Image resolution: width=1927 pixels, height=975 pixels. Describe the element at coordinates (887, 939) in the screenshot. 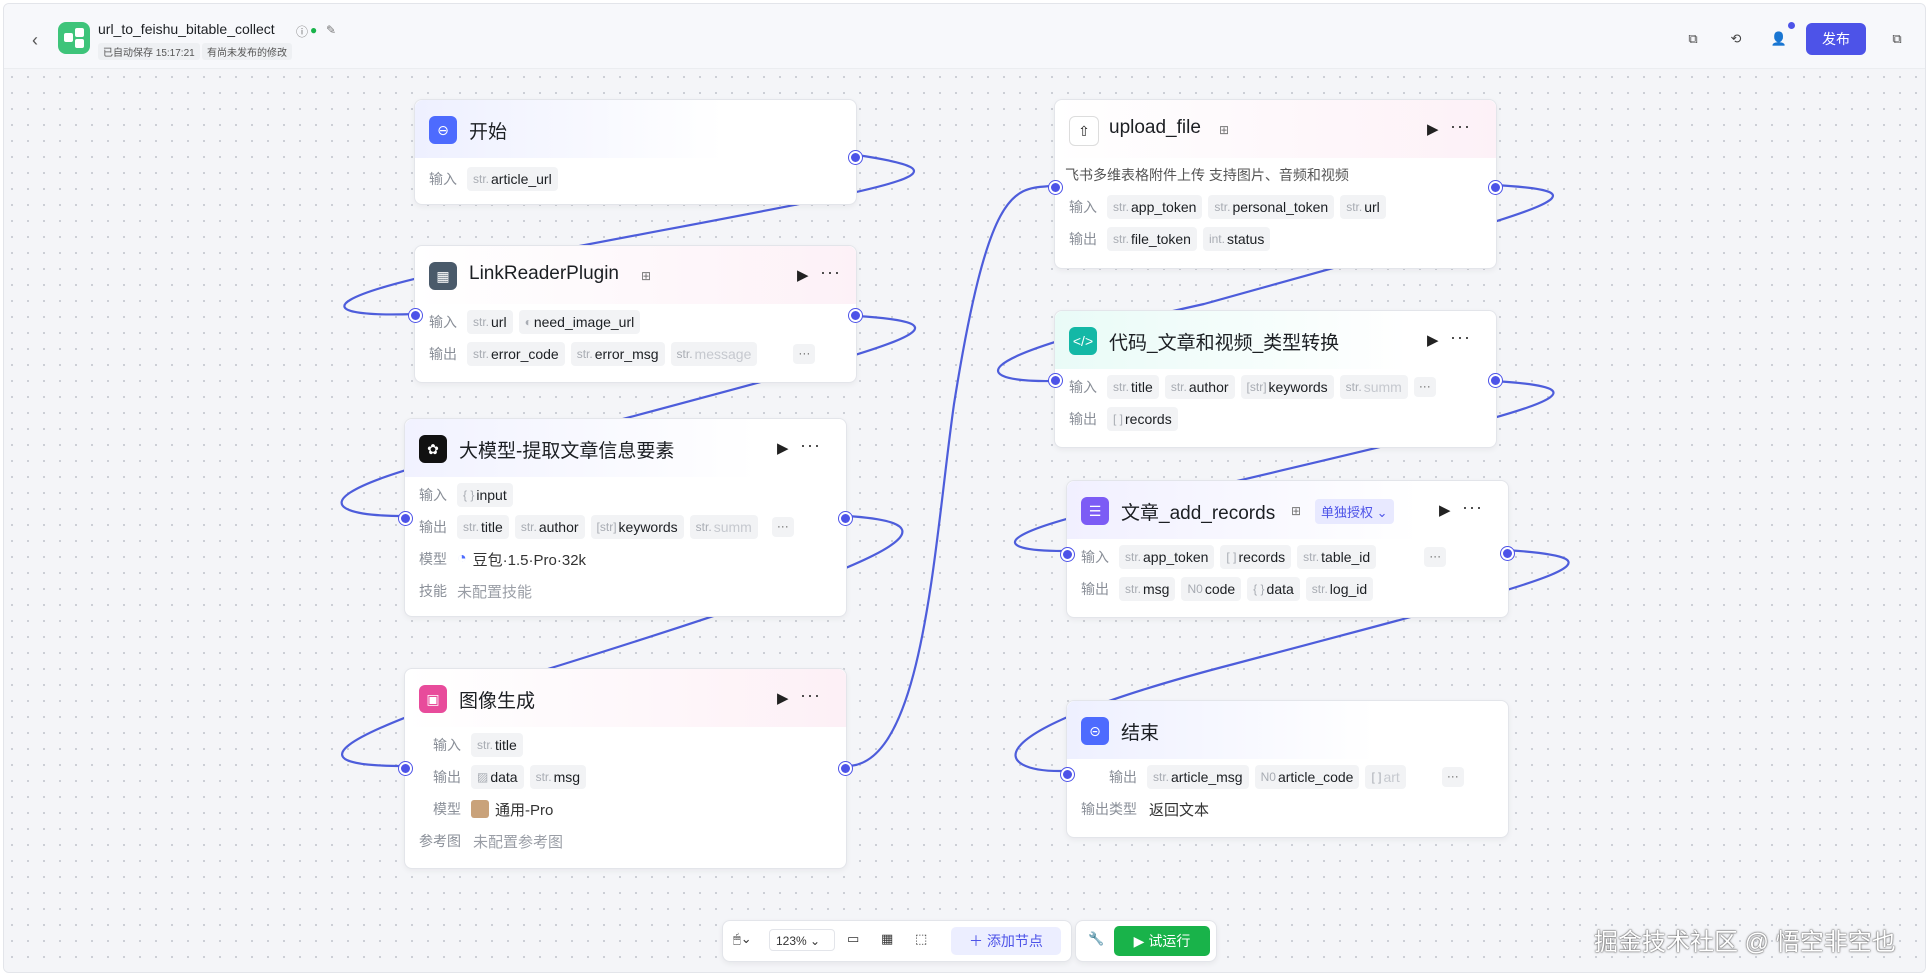

I see `minimap-icon: ▦` at that location.